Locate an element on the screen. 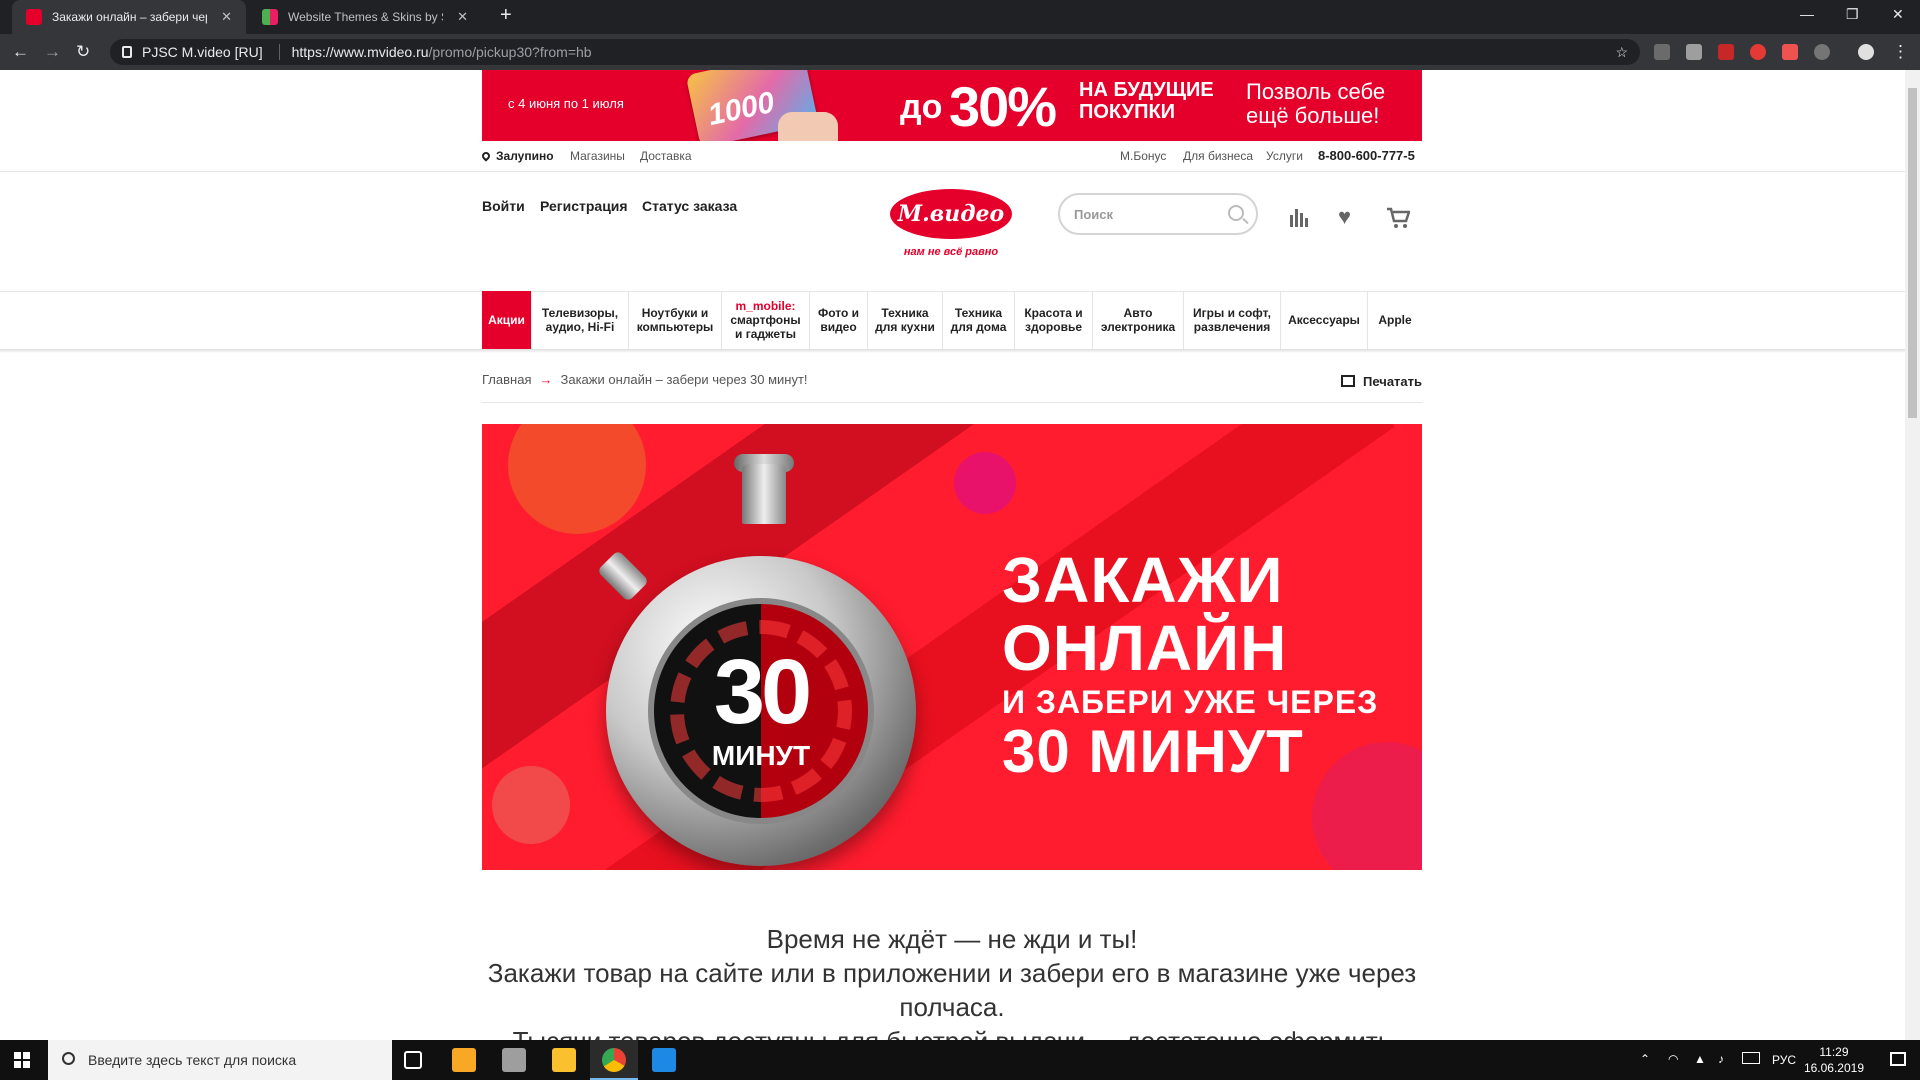 The image size is (1920, 1080). network-icon: ▲ is located at coordinates (1700, 1059).